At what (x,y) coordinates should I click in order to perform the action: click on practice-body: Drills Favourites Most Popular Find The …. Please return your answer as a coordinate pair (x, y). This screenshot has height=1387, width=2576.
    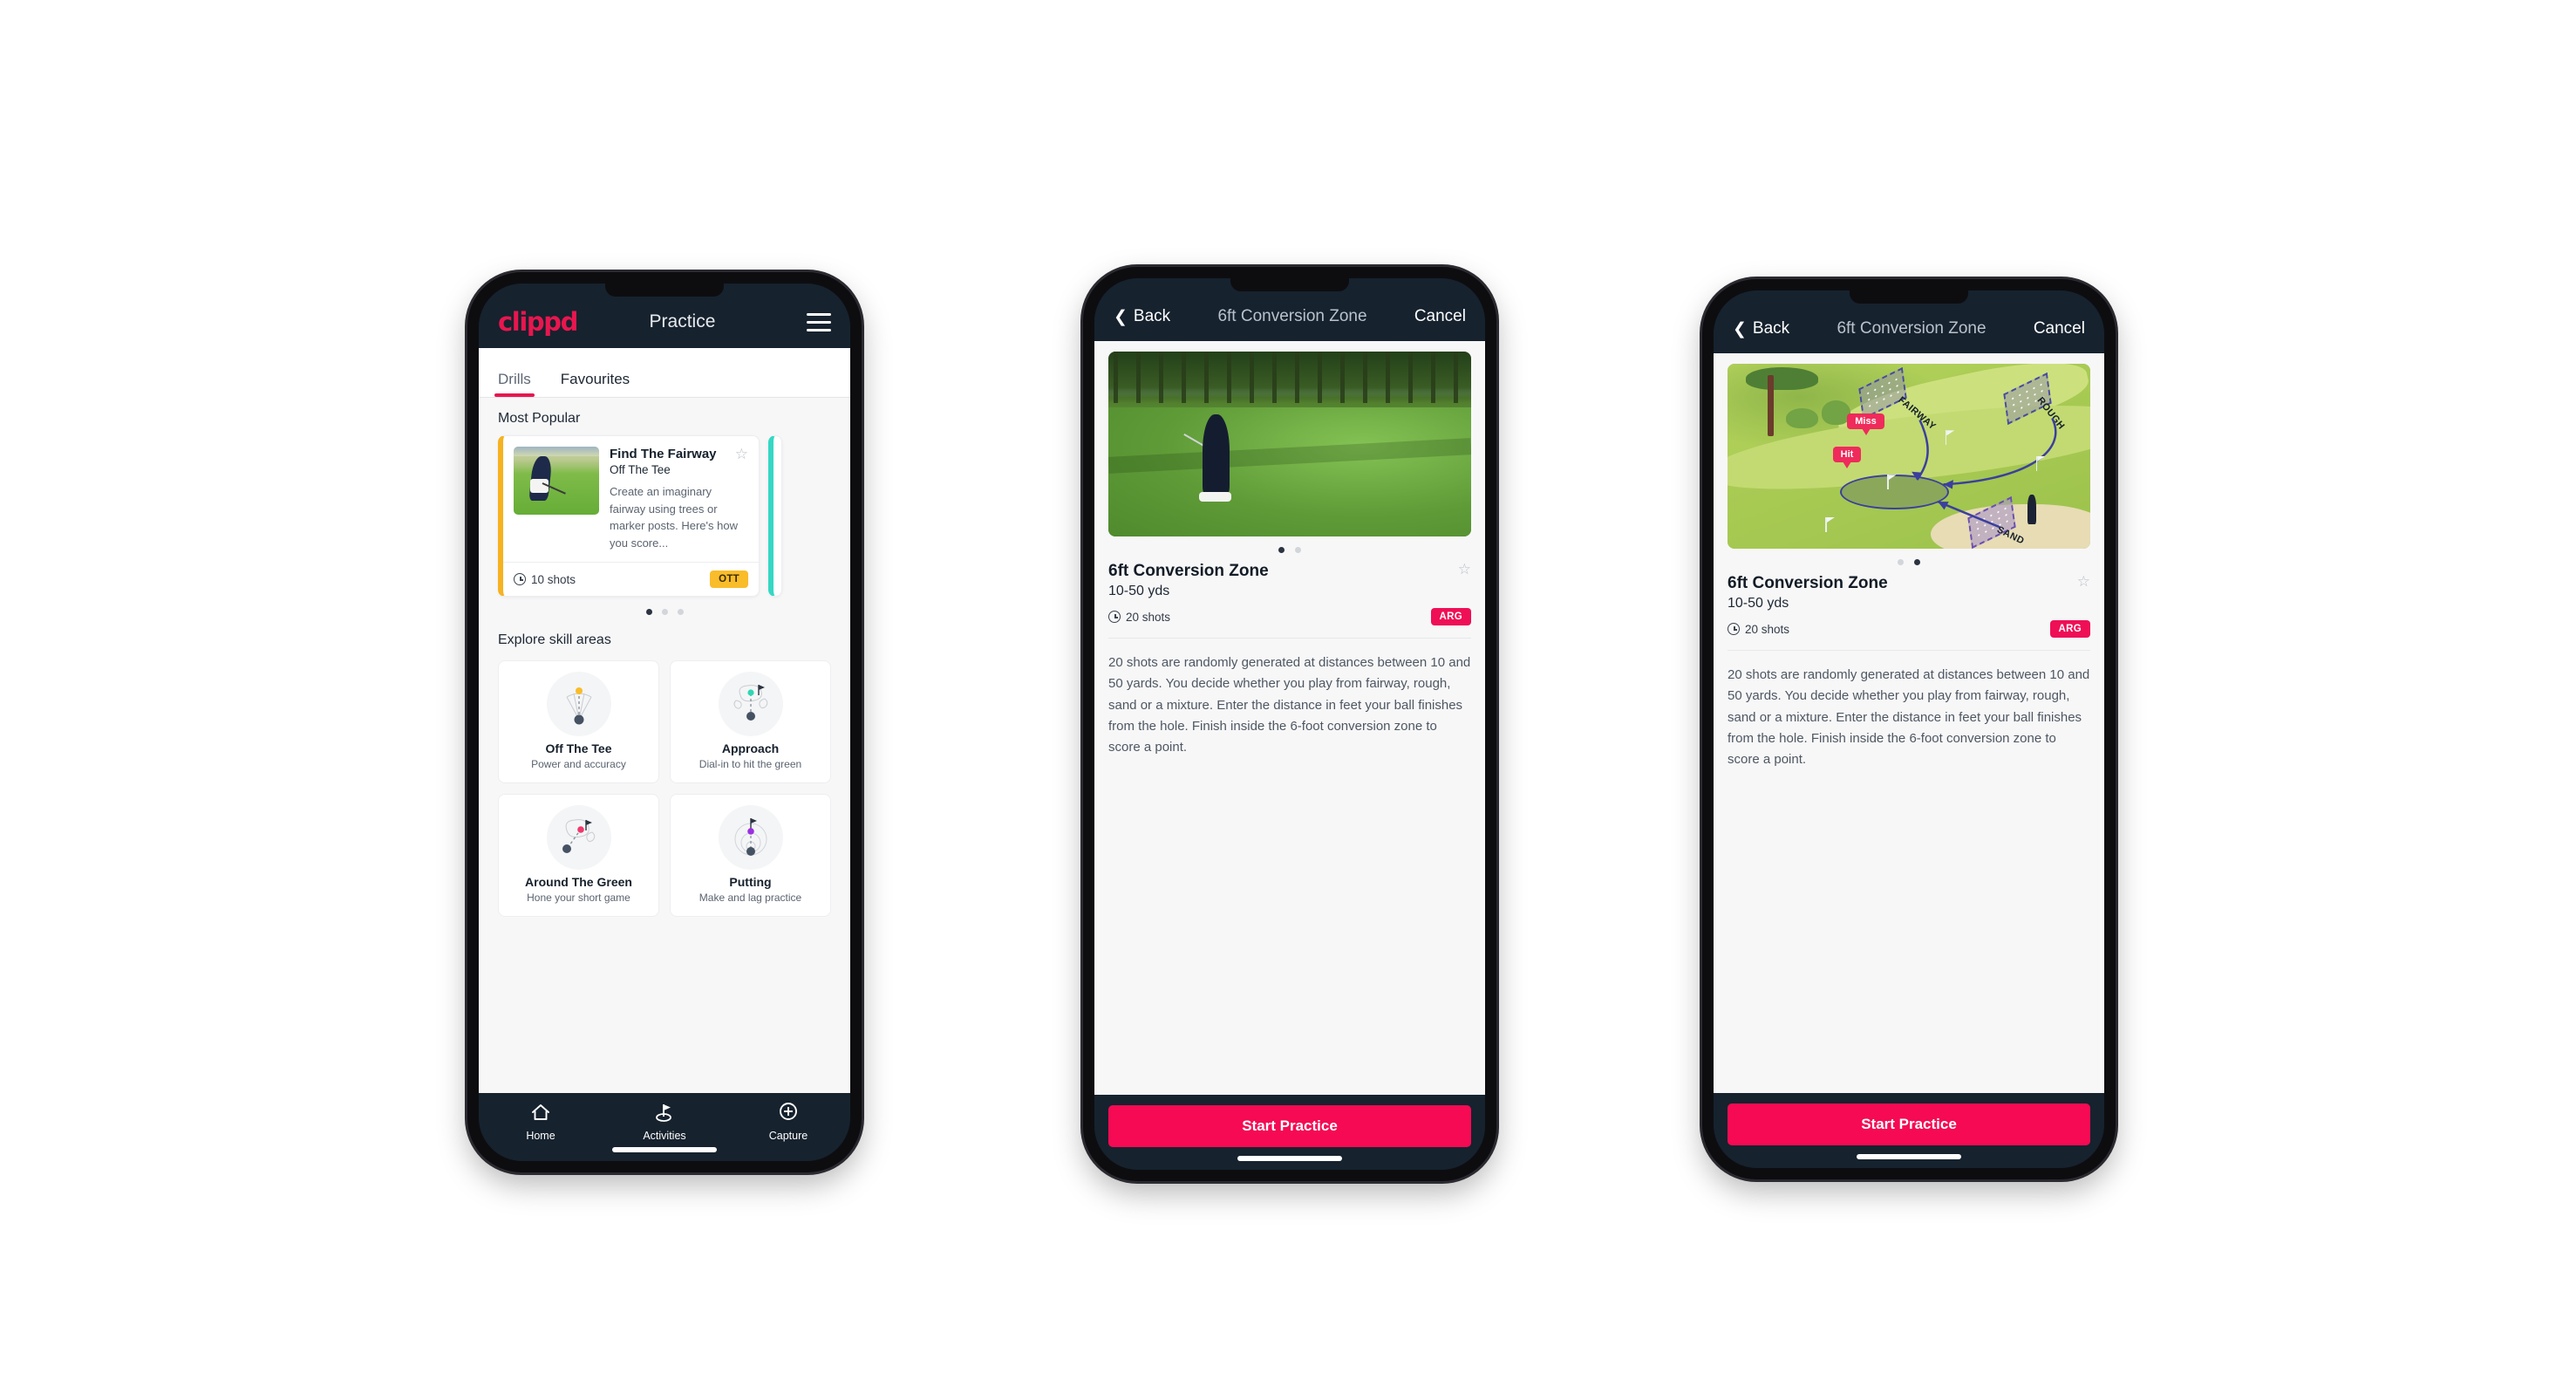
    Looking at the image, I should click on (665, 720).